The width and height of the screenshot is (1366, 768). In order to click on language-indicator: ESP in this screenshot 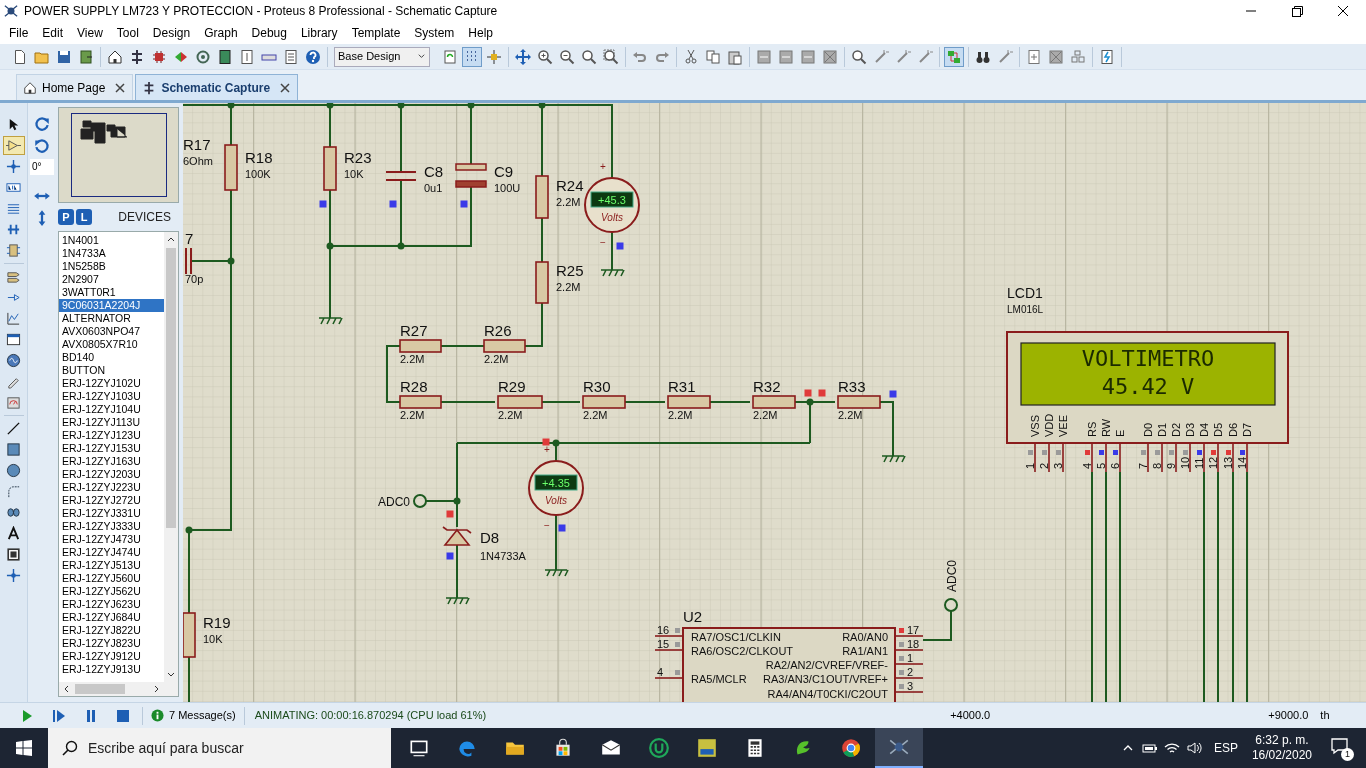, I will do `click(1225, 748)`.